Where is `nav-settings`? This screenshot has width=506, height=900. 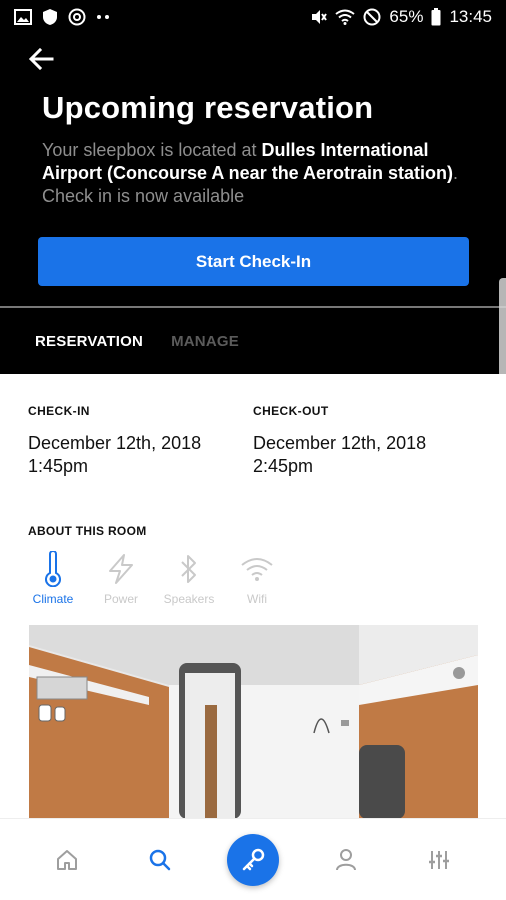
nav-settings is located at coordinates (439, 860).